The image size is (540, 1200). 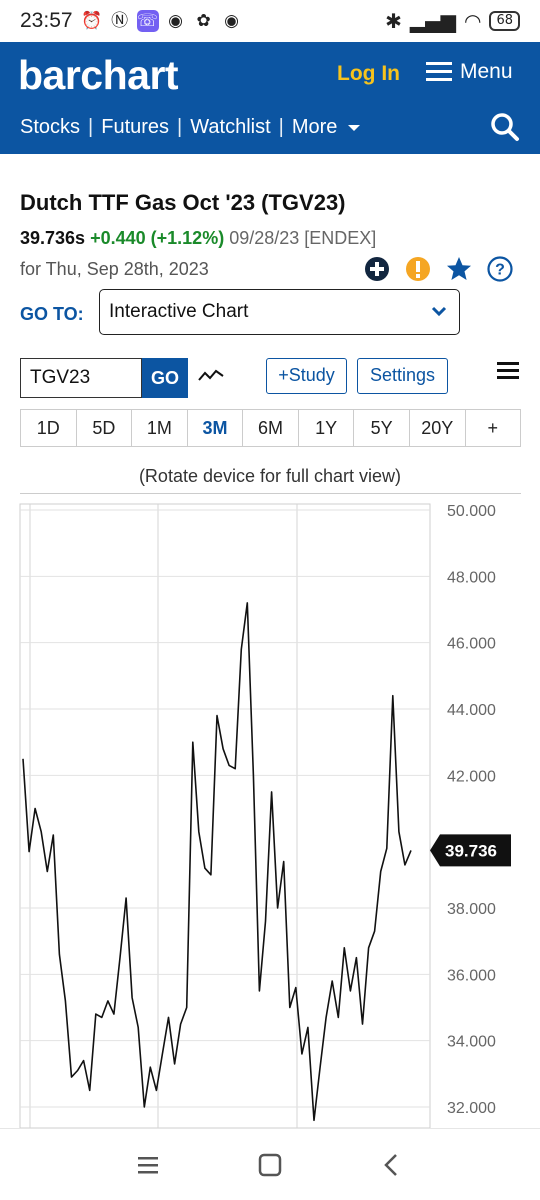 What do you see at coordinates (279, 312) in the screenshot?
I see `goto-select: Interactive Chart` at bounding box center [279, 312].